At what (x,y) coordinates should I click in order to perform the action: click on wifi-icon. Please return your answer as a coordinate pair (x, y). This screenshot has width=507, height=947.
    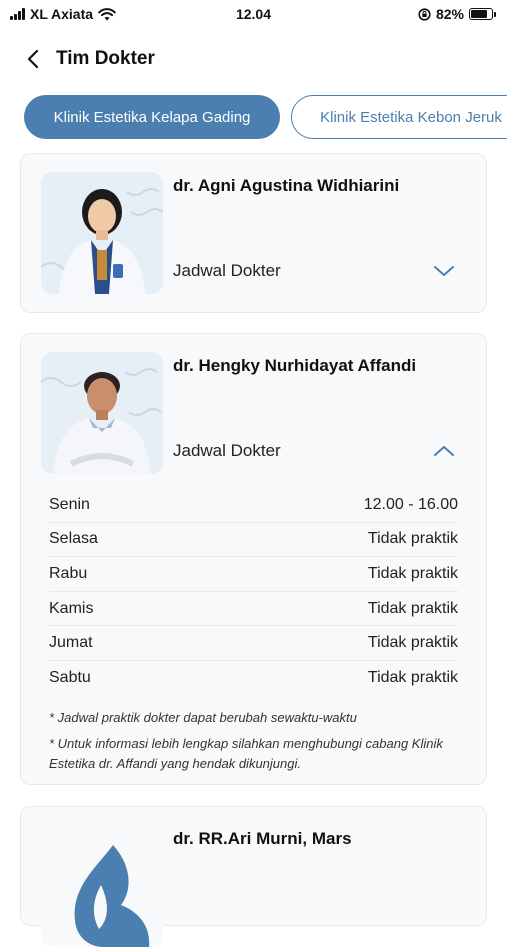
    Looking at the image, I should click on (107, 13).